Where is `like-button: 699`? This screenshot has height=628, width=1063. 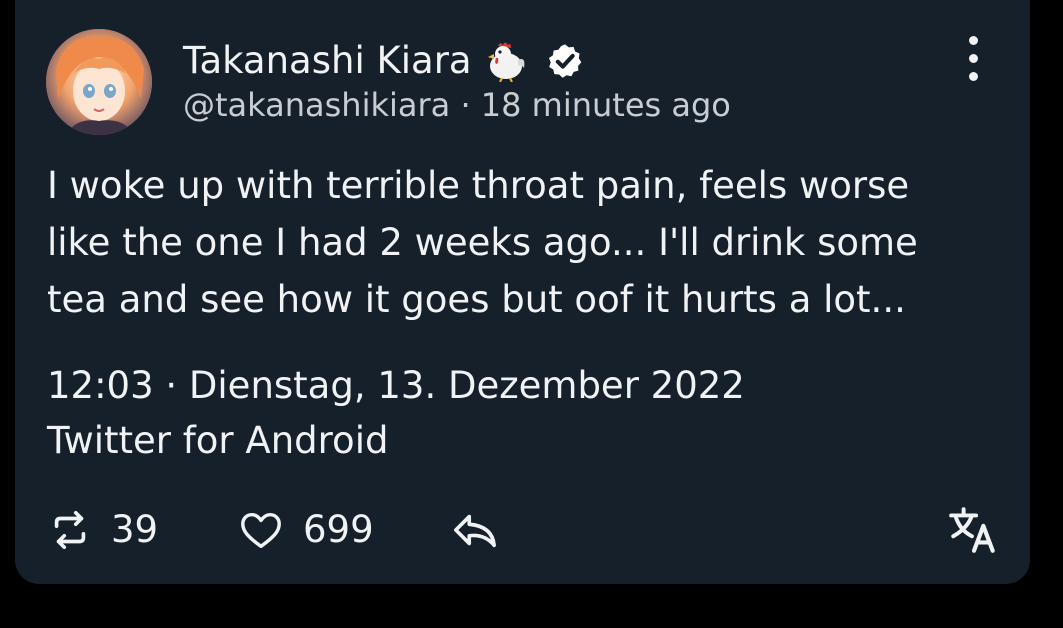 like-button: 699 is located at coordinates (305, 530).